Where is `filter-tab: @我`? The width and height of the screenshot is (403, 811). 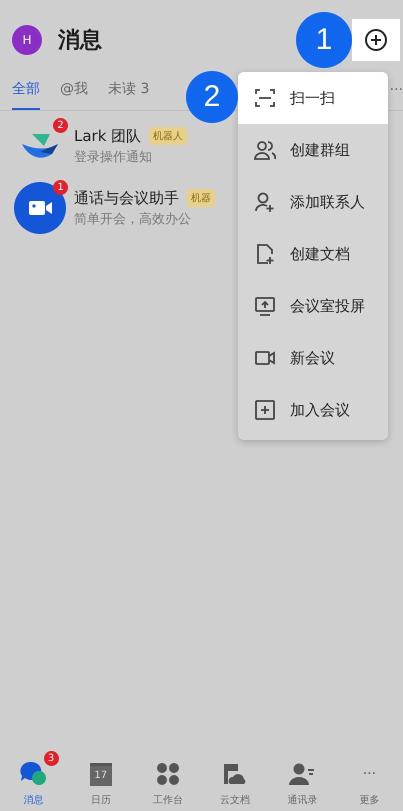 filter-tab: @我 is located at coordinates (74, 95).